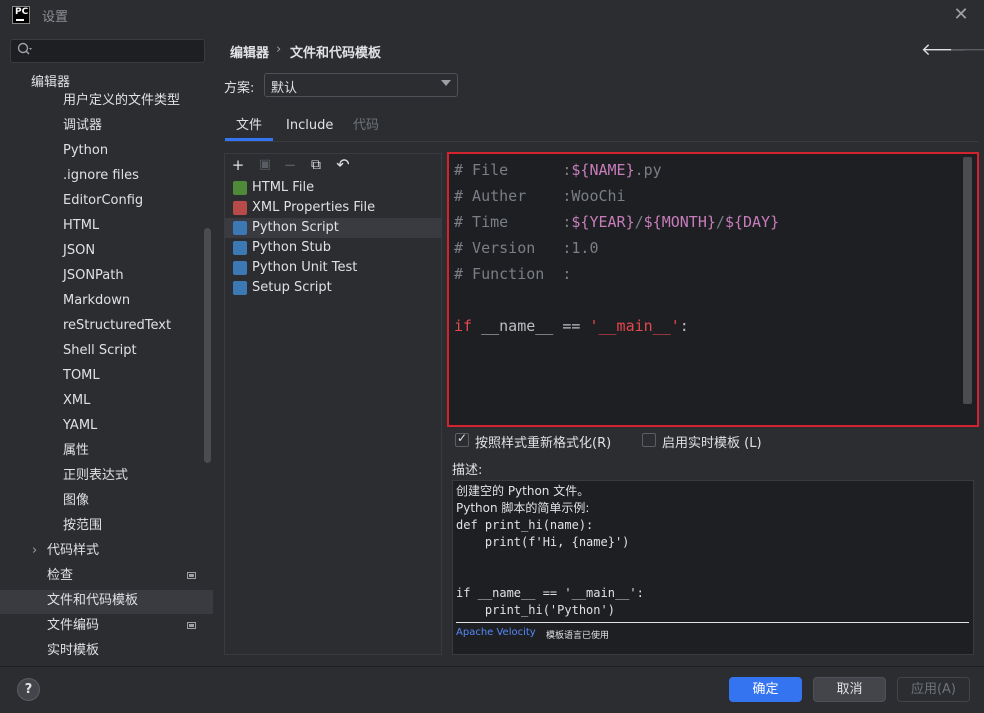 The width and height of the screenshot is (984, 713). What do you see at coordinates (603, 222) in the screenshot?
I see `code-token: ${YEAR}` at bounding box center [603, 222].